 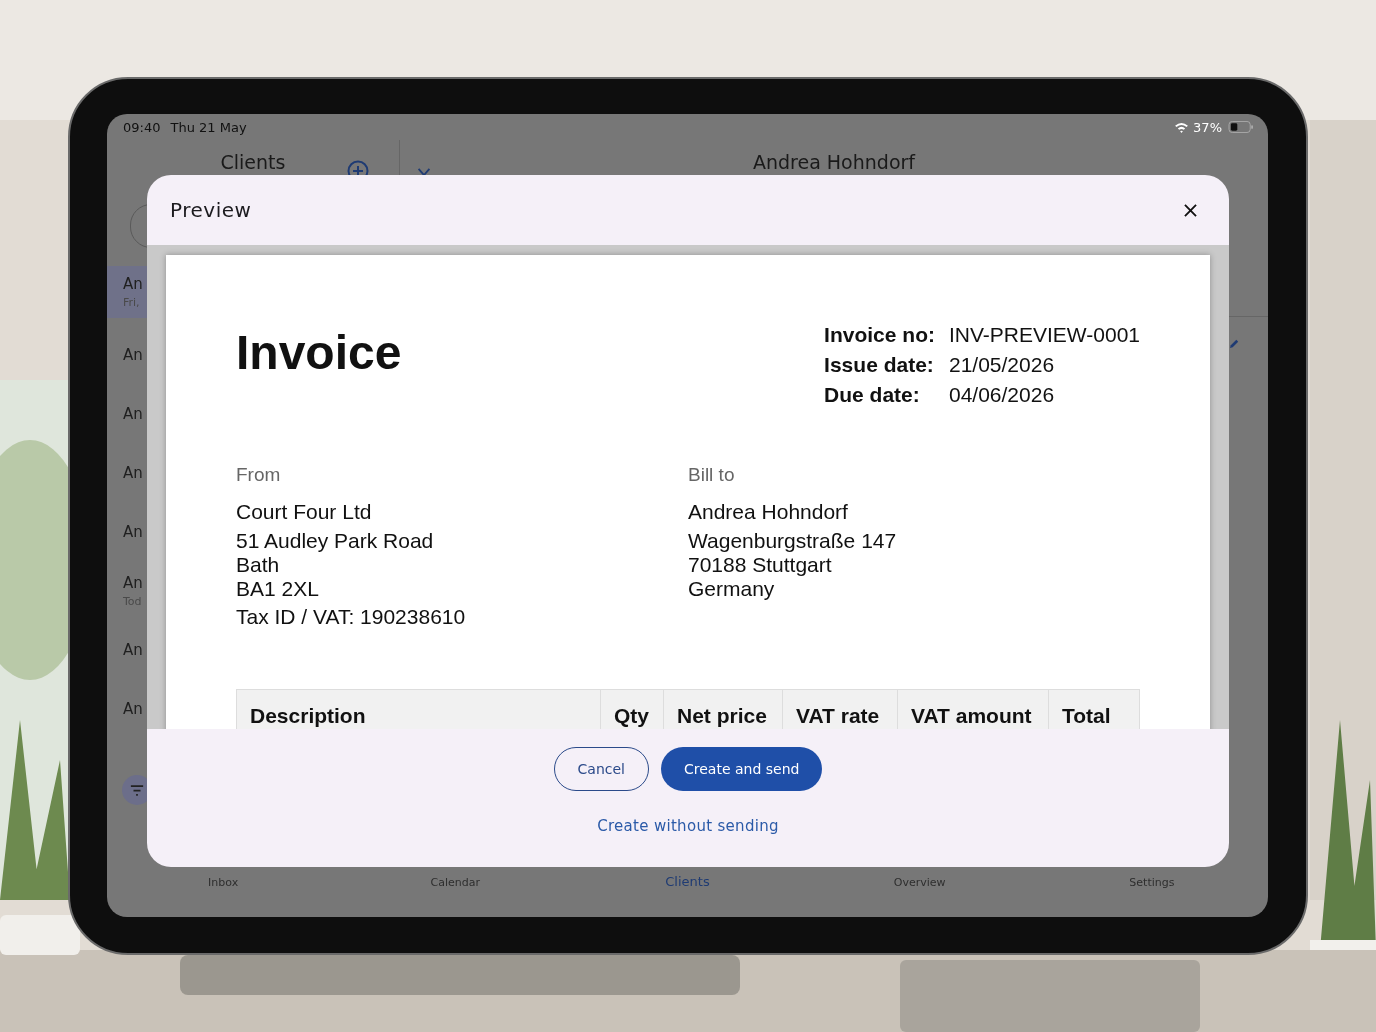 I want to click on meta-label: Invoice no:, so click(x=879, y=335).